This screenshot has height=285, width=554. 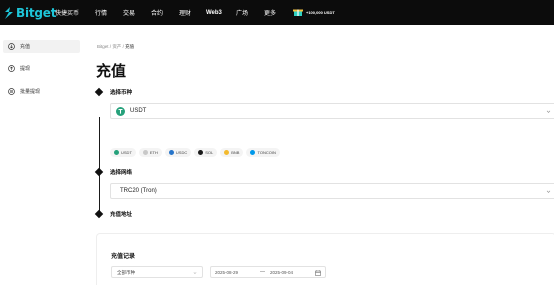 I want to click on coin-chip-label: TONCOIN, so click(x=266, y=152).